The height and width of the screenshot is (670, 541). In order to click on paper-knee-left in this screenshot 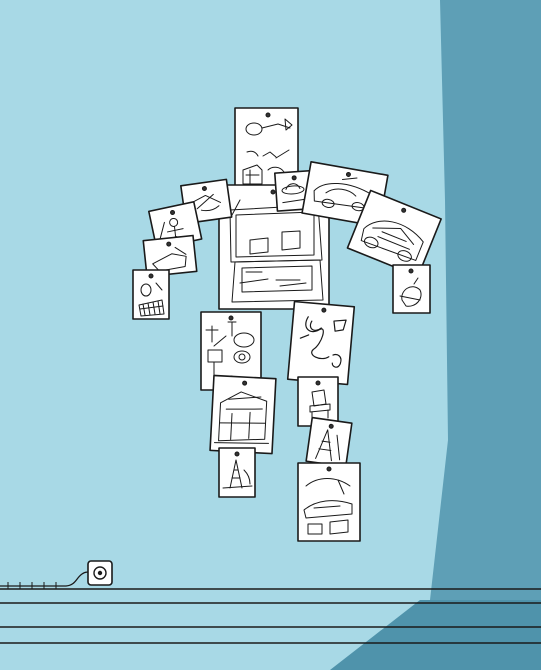, I will do `click(243, 414)`.